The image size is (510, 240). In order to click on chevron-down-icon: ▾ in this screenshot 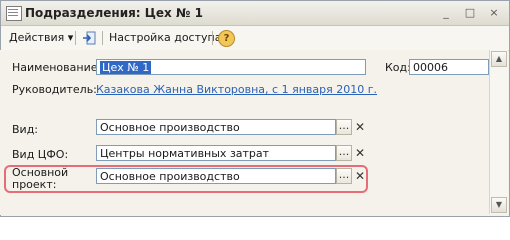, I will do `click(70, 37)`.